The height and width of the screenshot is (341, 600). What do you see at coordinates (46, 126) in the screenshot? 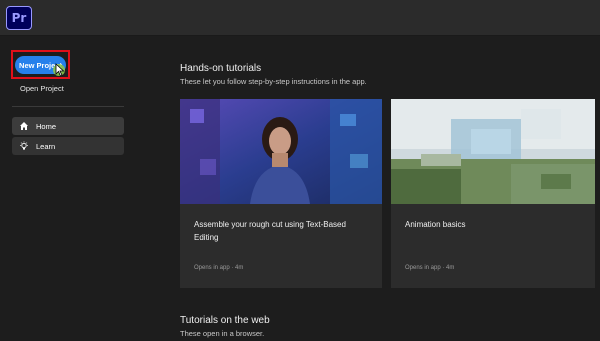
I see `sidebar-item-label: Home` at bounding box center [46, 126].